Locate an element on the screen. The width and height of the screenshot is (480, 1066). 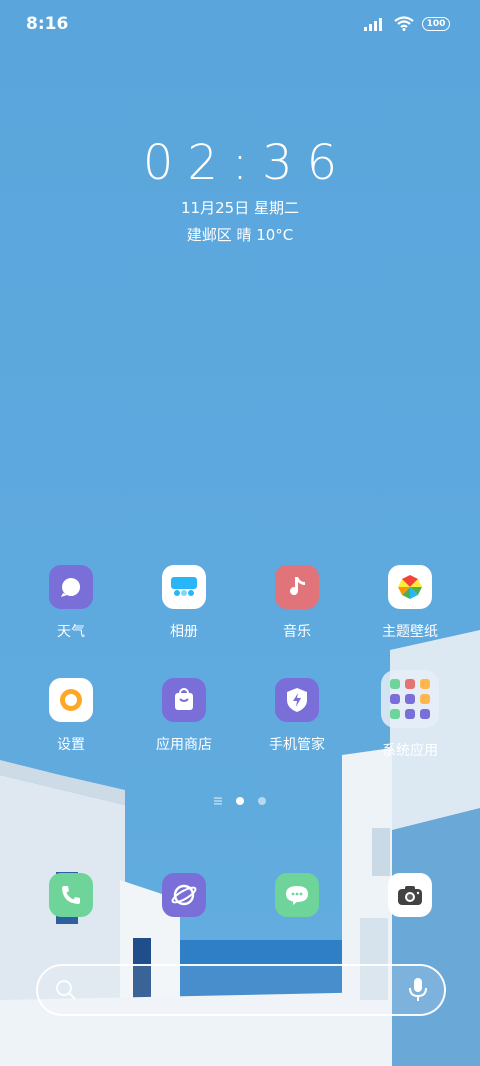
app-gallery: 相册 is located at coordinates (184, 603).